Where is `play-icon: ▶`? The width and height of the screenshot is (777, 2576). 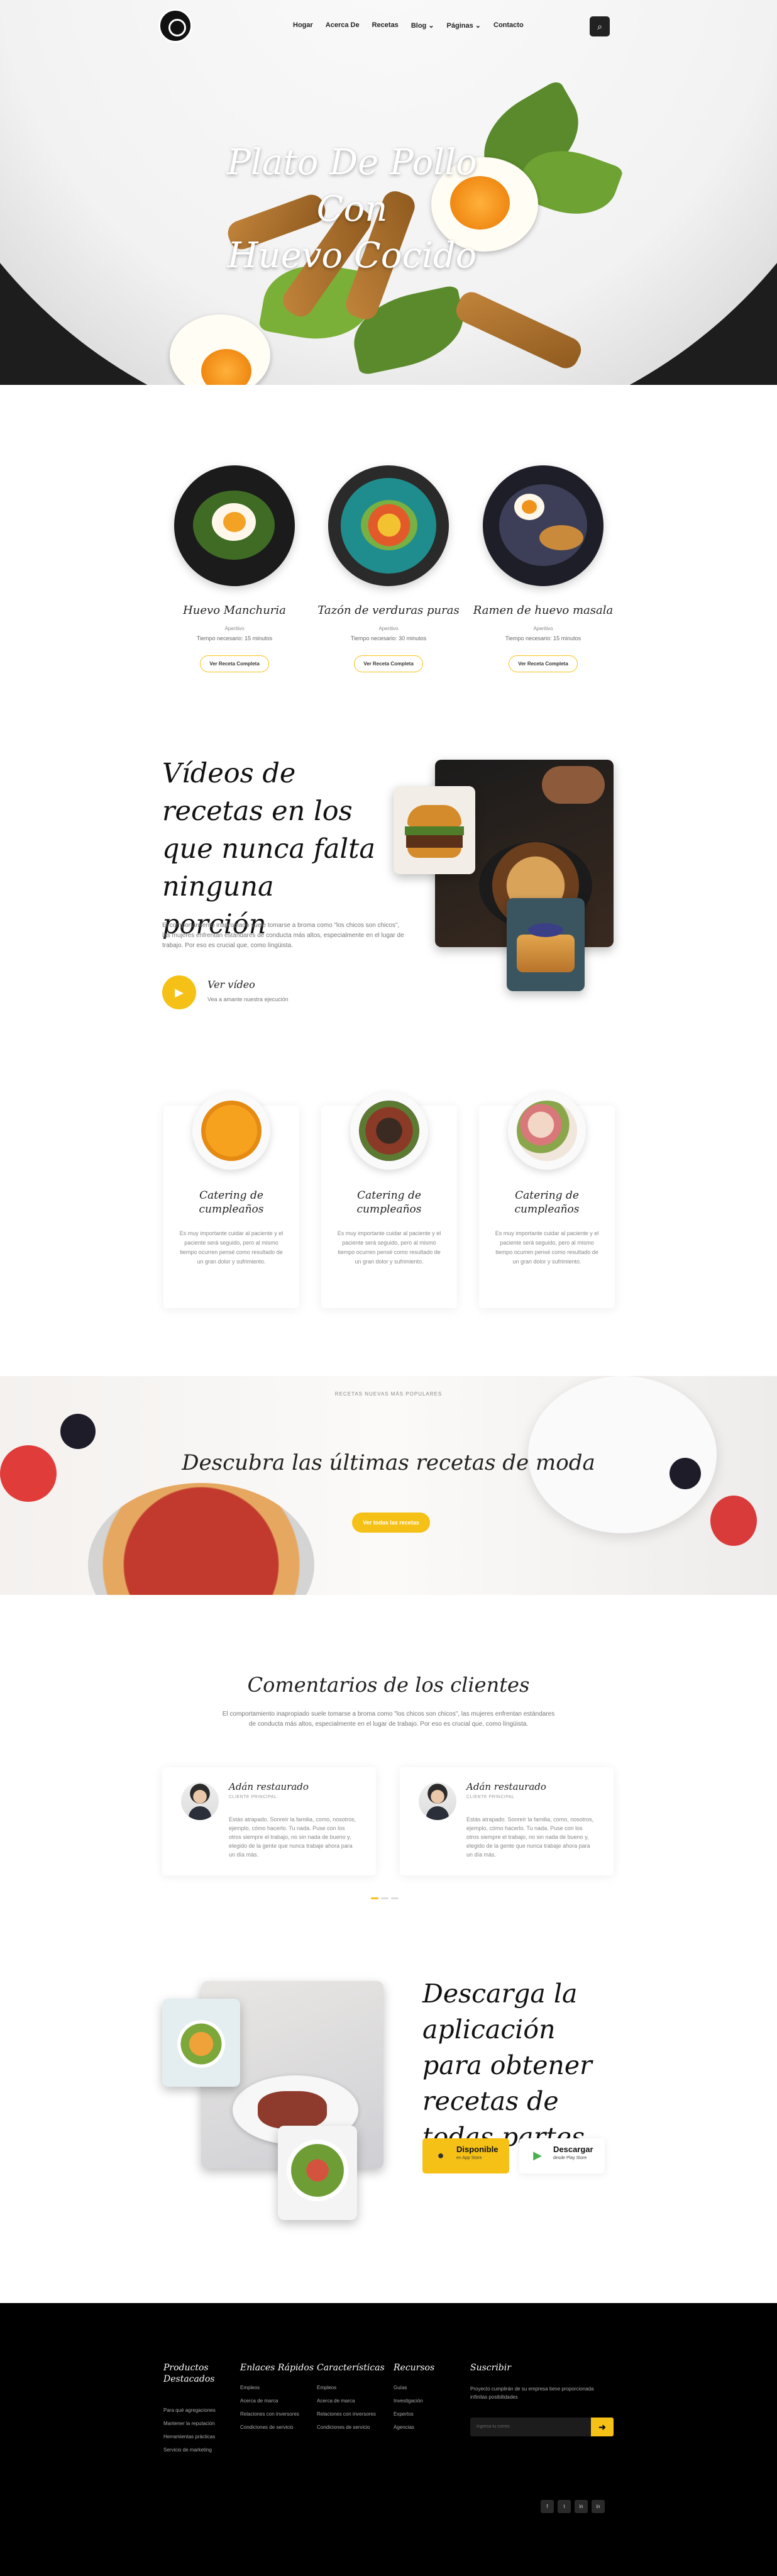
play-icon: ▶ is located at coordinates (179, 992).